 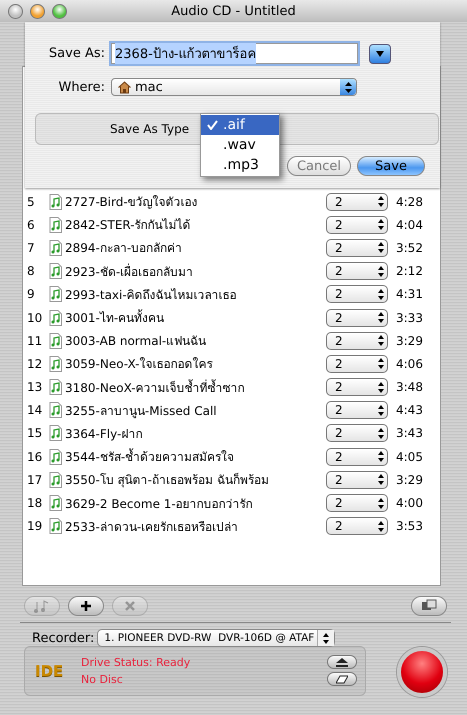 I want to click on track-title: 3059-Neo-X-ใจเธอกอดใคร, so click(x=139, y=365).